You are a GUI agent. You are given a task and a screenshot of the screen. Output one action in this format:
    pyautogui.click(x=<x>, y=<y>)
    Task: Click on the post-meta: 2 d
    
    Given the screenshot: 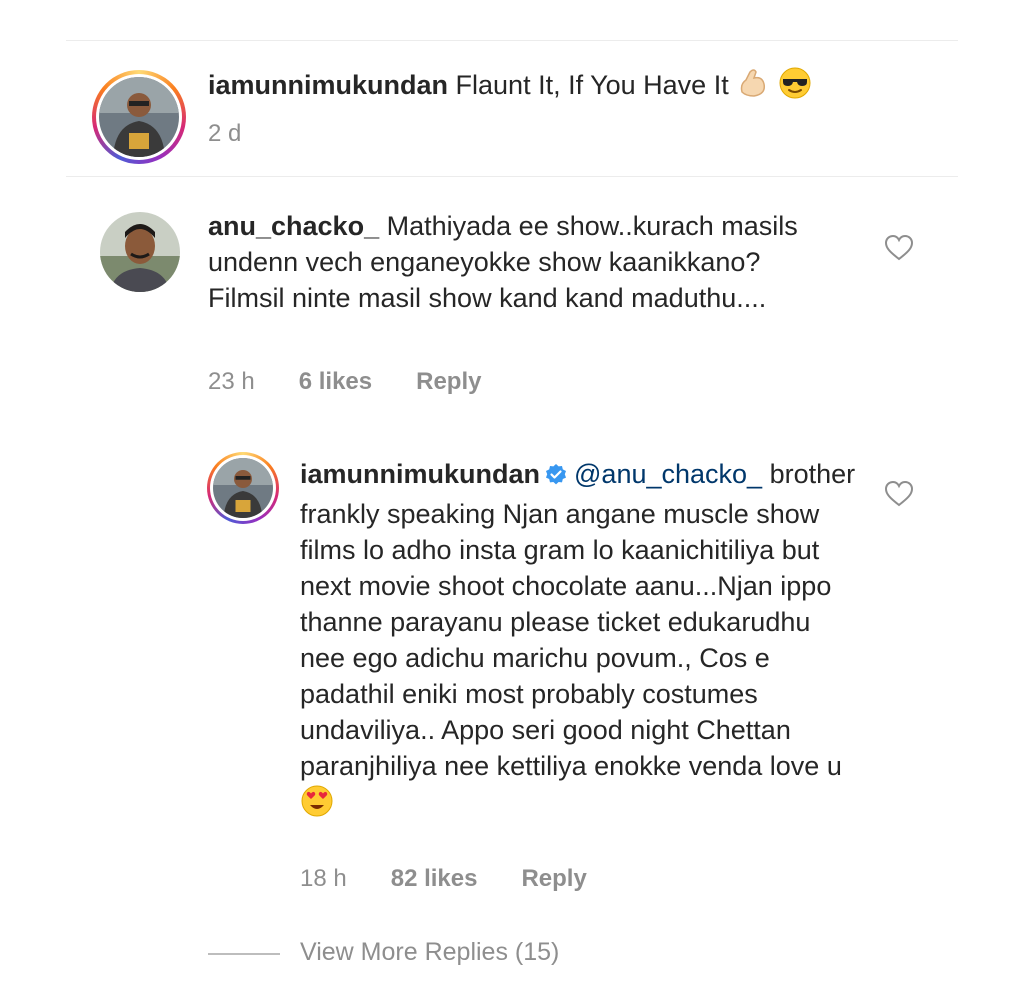 What is the action you would take?
    pyautogui.click(x=224, y=134)
    